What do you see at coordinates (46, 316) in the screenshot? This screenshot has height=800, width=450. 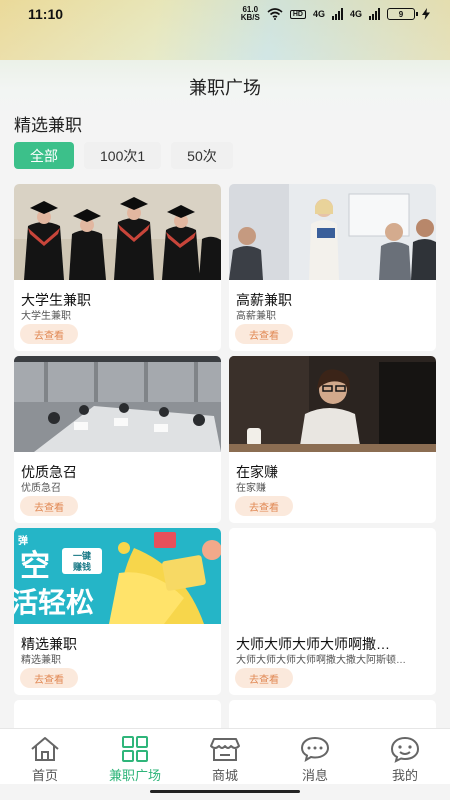 I see `card-subtitle: 大学生兼职` at bounding box center [46, 316].